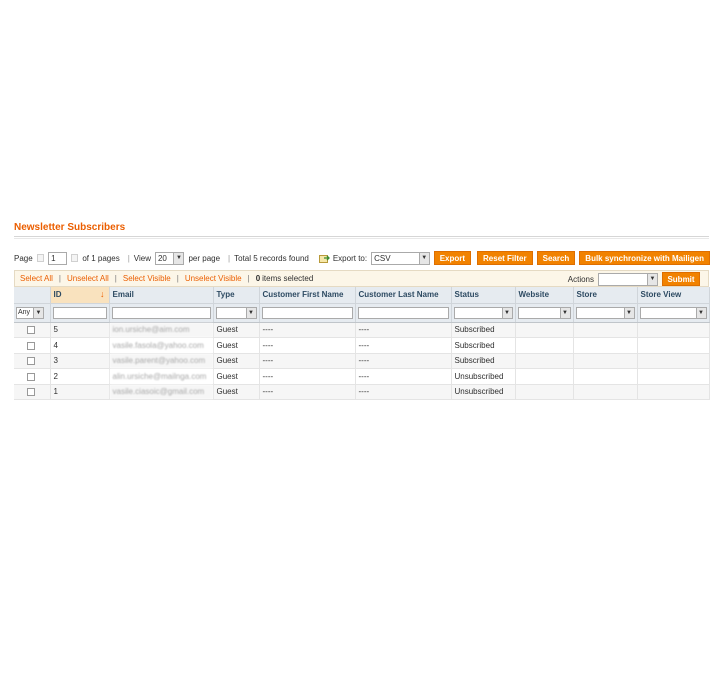 The image size is (725, 680). I want to click on column-header-first-name: Customer First Name, so click(307, 295).